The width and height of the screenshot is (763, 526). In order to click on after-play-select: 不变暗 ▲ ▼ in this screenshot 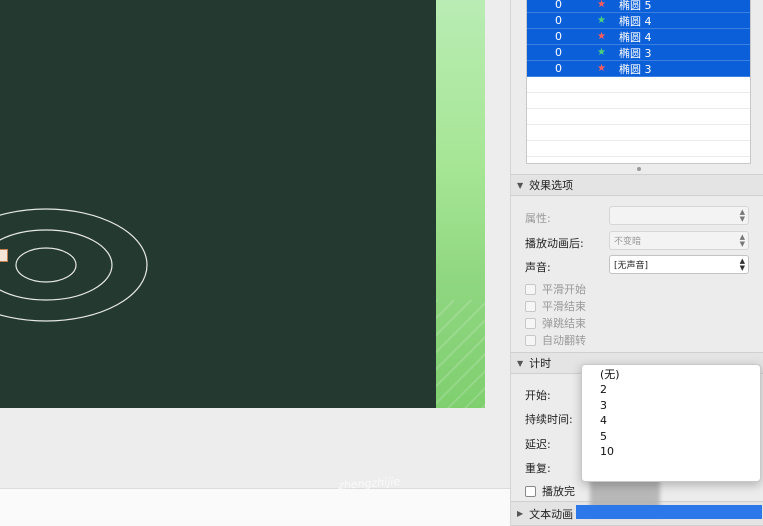, I will do `click(679, 240)`.